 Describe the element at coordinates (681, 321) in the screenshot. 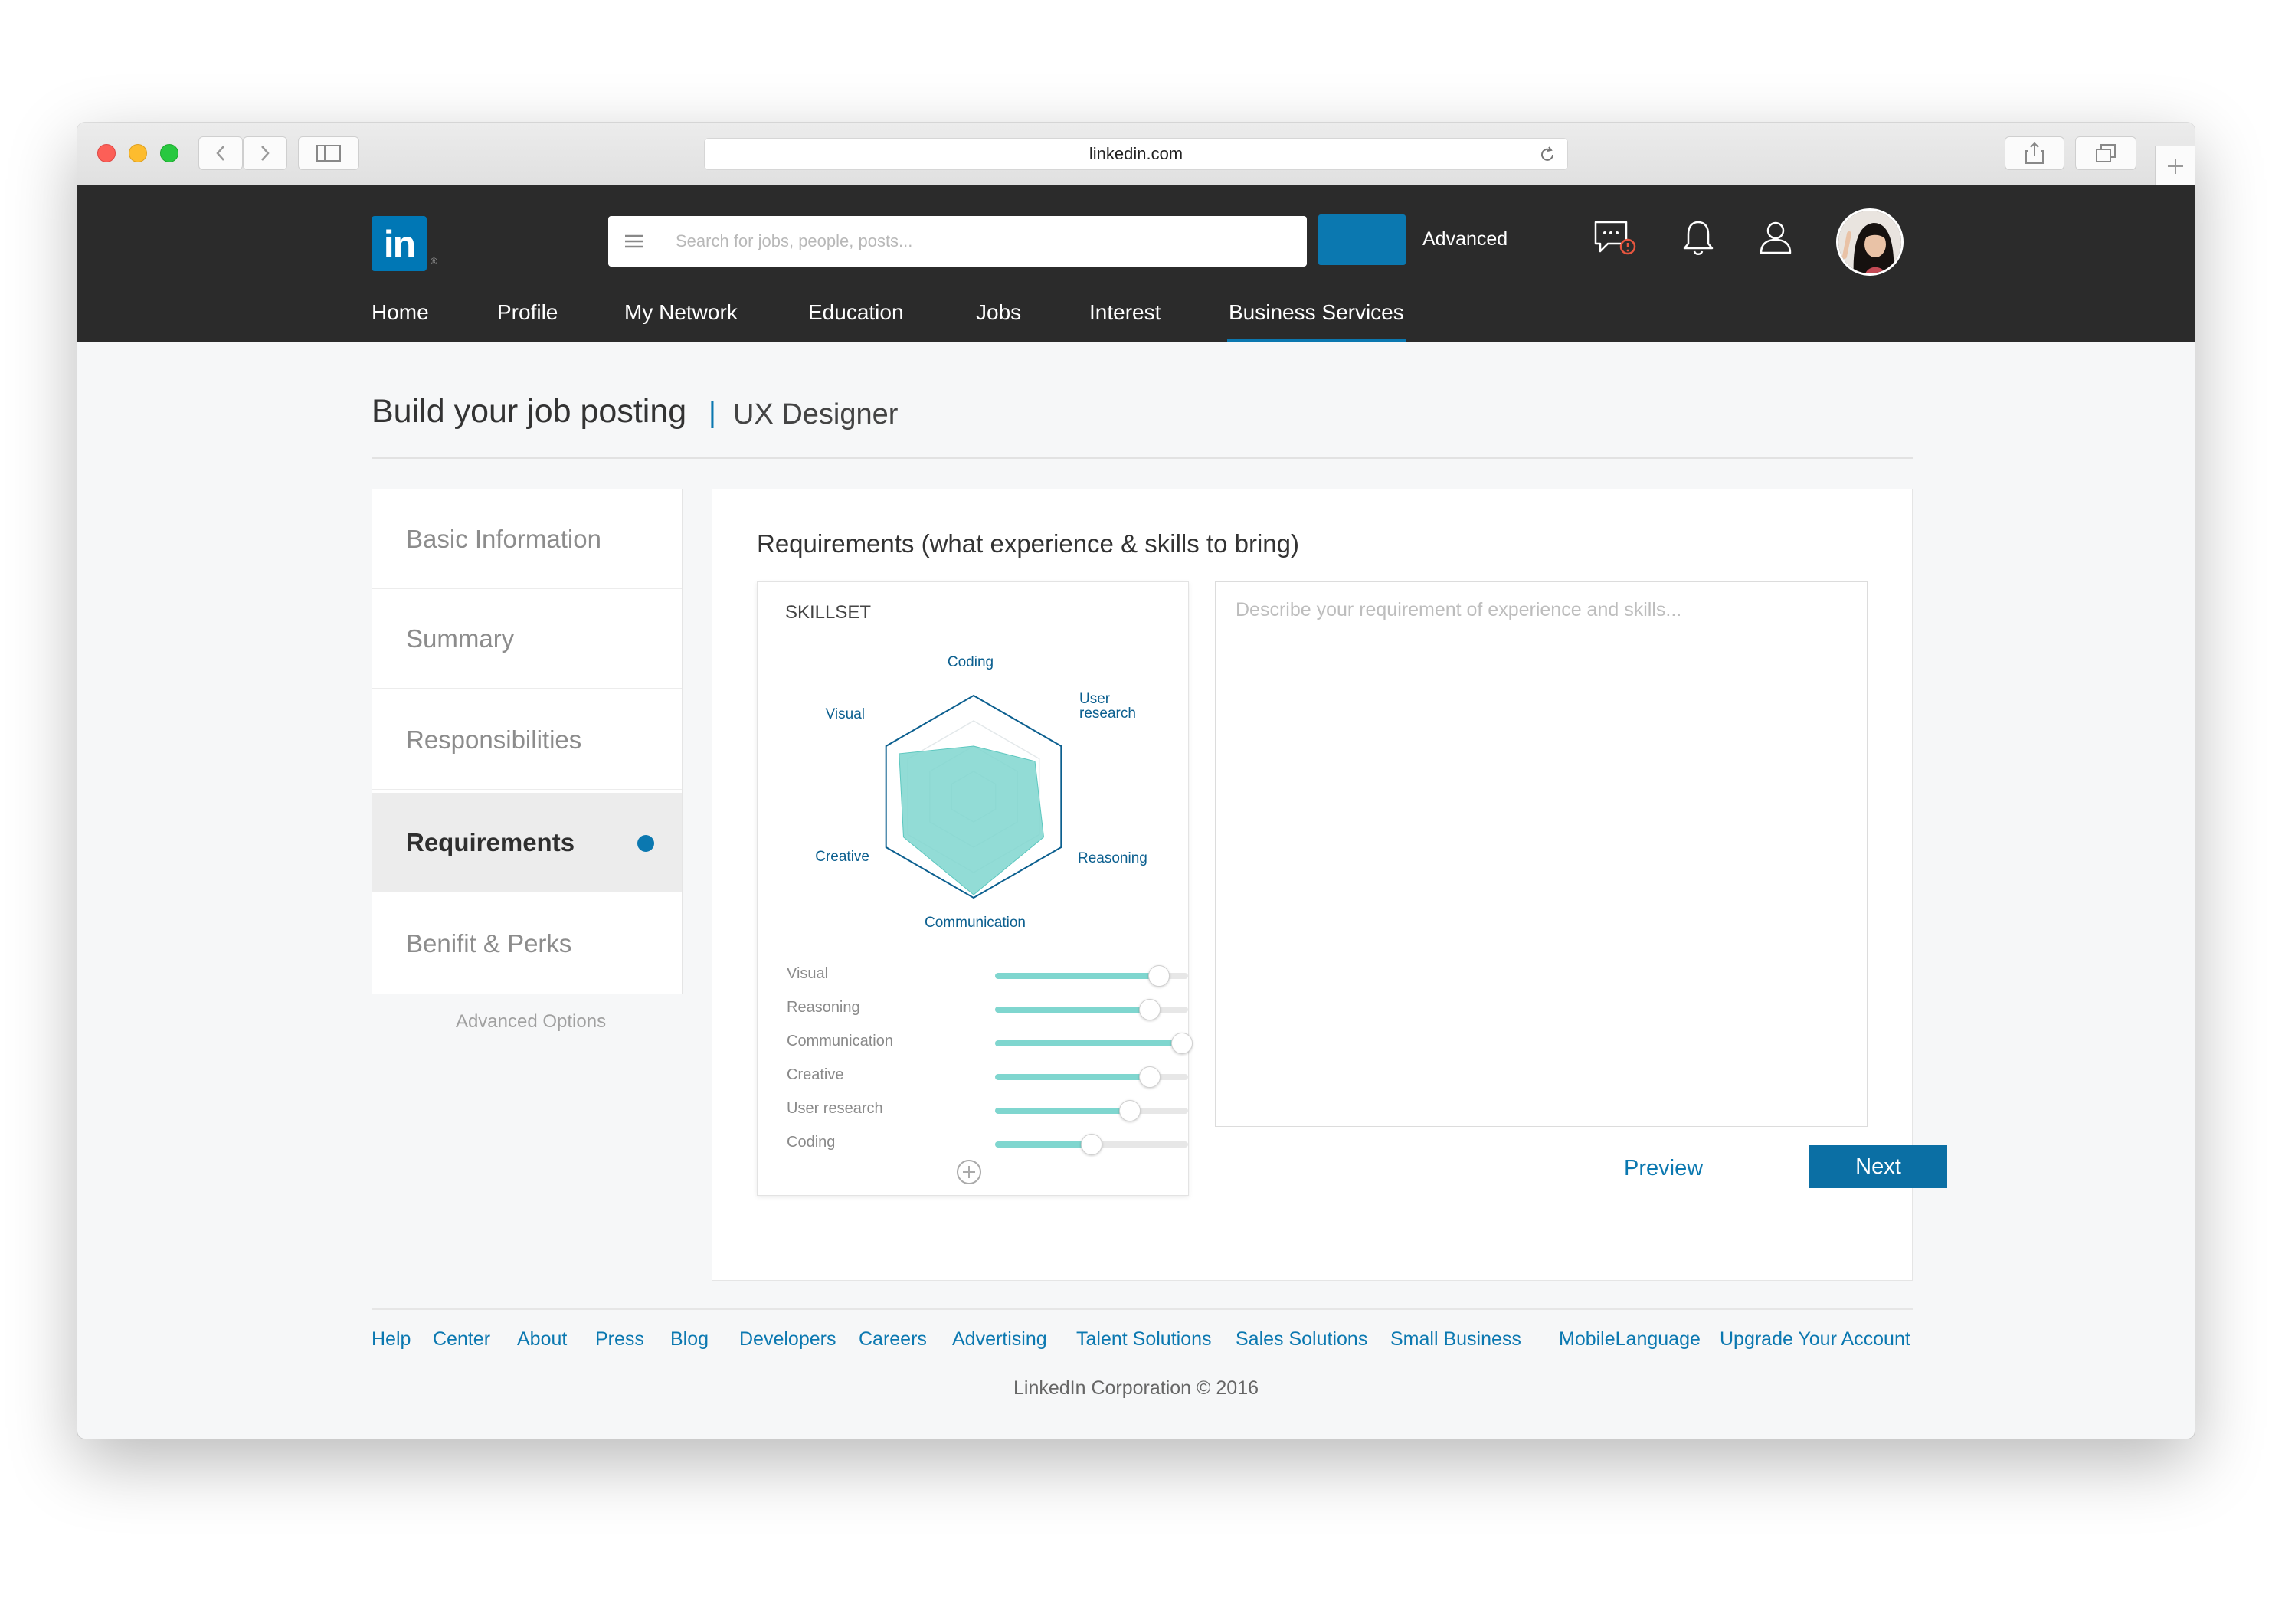

I see `nav-my-network: My Network` at that location.